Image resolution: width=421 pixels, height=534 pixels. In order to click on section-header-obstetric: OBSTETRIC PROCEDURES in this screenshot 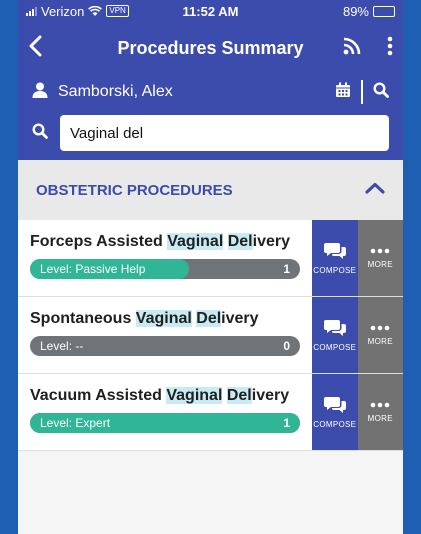, I will do `click(210, 190)`.